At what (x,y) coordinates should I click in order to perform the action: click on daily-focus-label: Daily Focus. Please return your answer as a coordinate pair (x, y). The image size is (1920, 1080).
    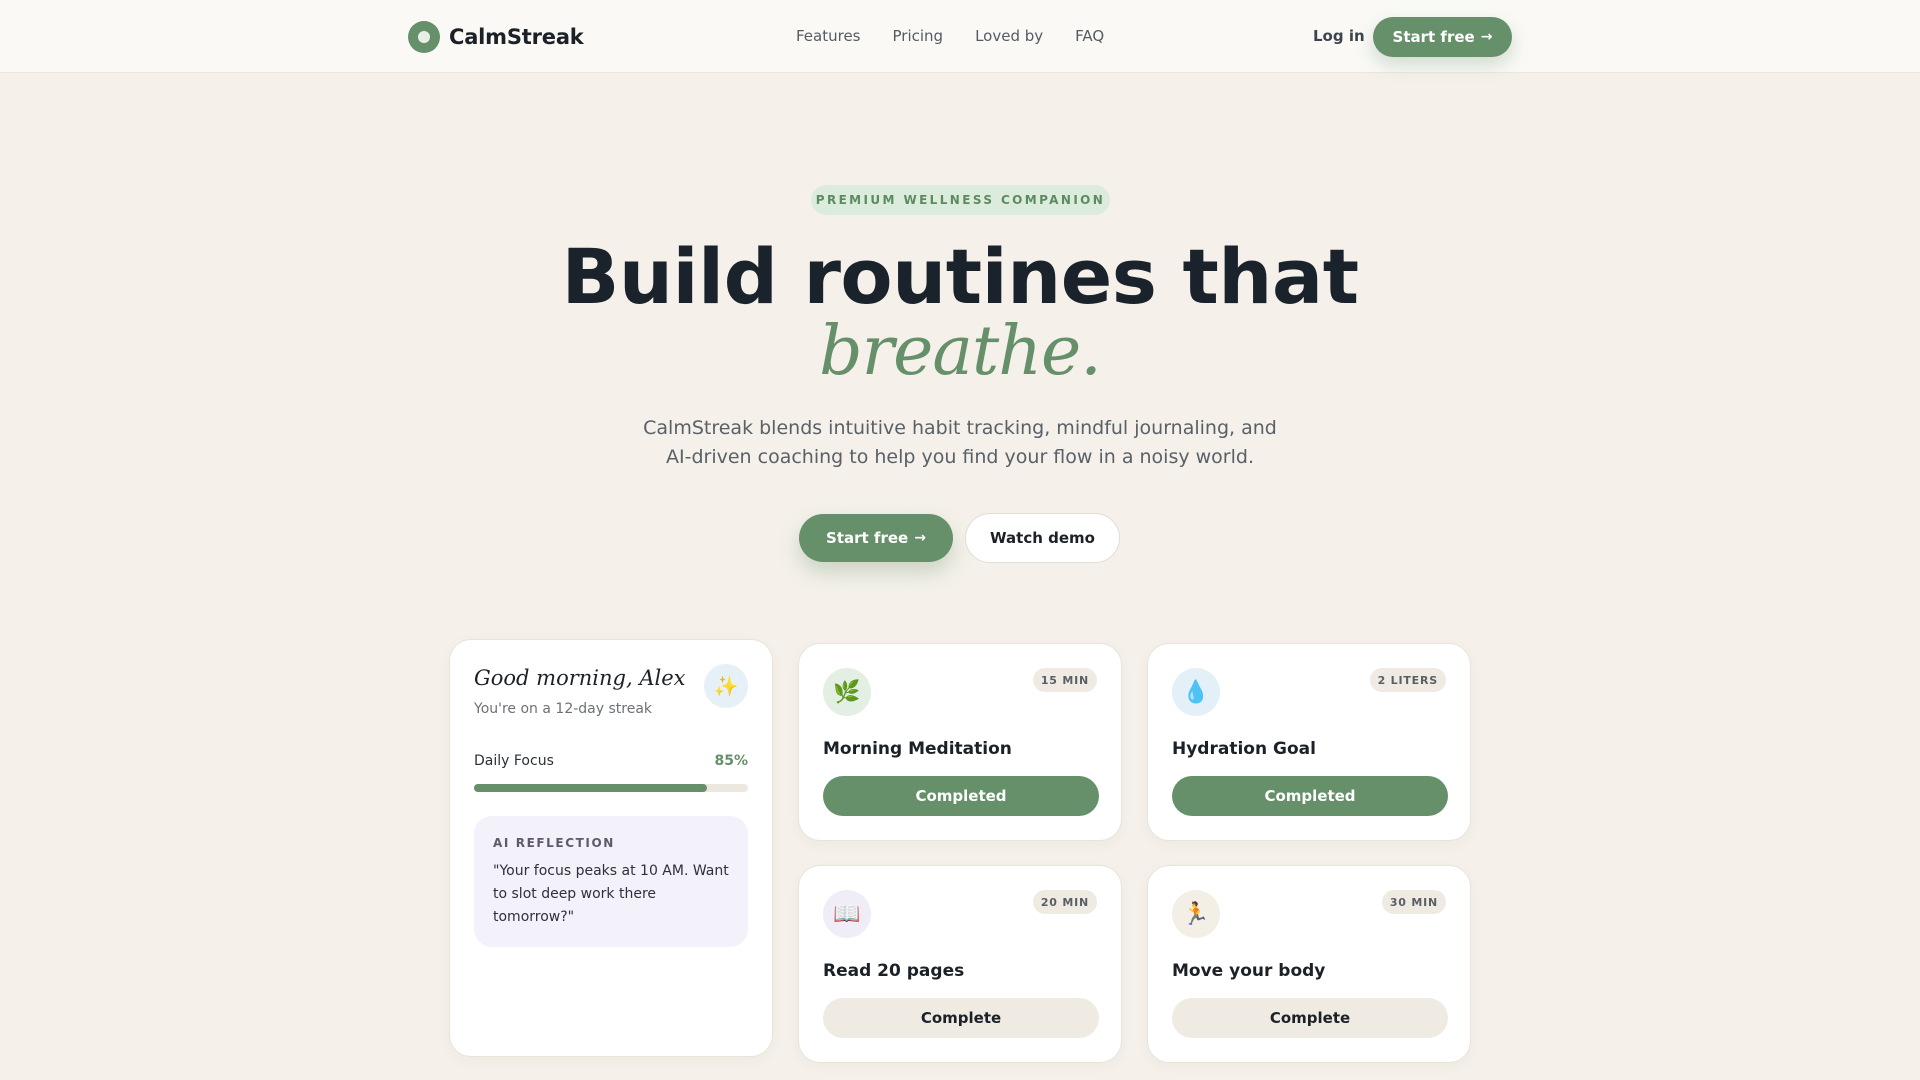
    Looking at the image, I should click on (514, 761).